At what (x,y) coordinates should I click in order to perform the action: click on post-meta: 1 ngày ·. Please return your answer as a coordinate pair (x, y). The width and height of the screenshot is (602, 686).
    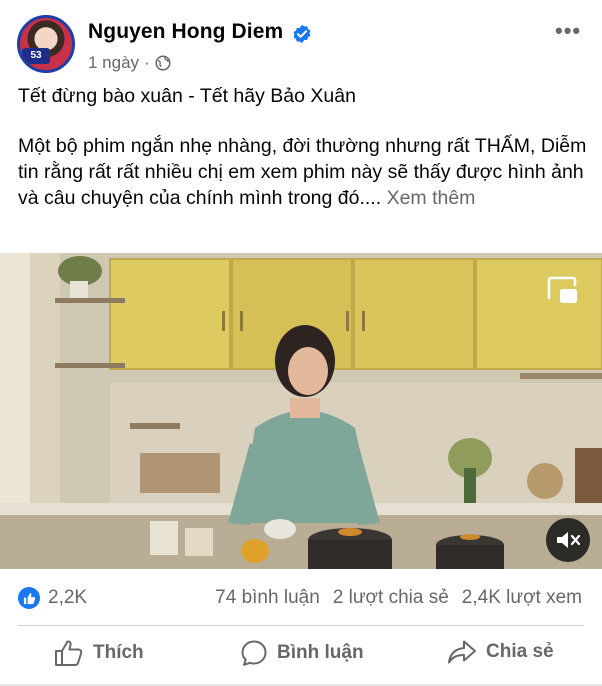
    Looking at the image, I should click on (129, 63).